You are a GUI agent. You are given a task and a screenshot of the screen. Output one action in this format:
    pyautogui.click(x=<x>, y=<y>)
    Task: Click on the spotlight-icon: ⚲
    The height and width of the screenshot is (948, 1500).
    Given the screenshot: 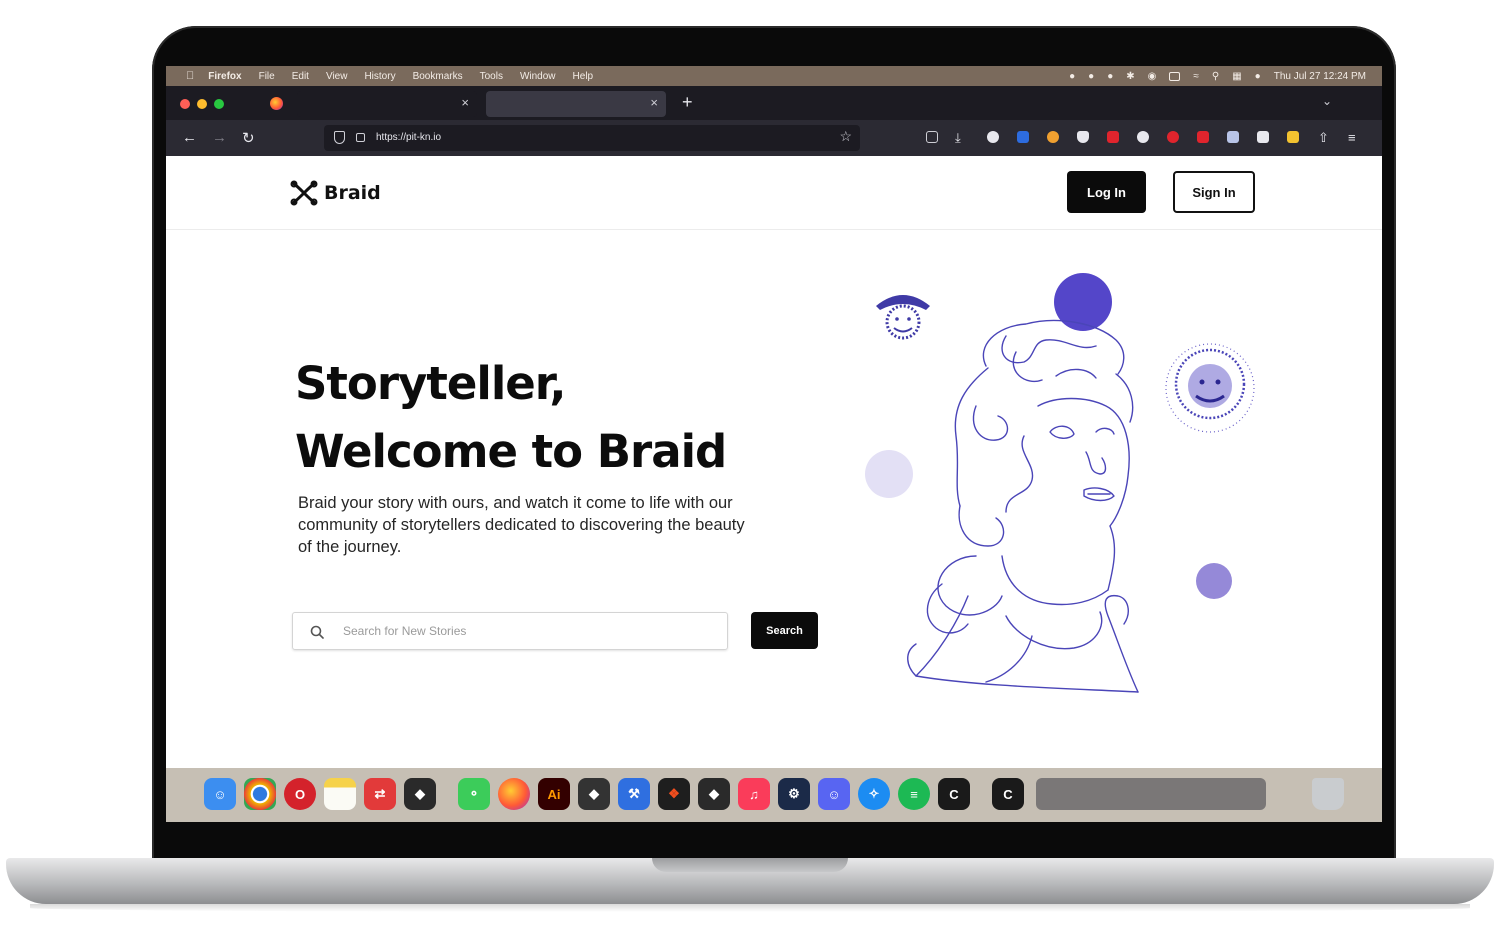 What is the action you would take?
    pyautogui.click(x=1215, y=76)
    